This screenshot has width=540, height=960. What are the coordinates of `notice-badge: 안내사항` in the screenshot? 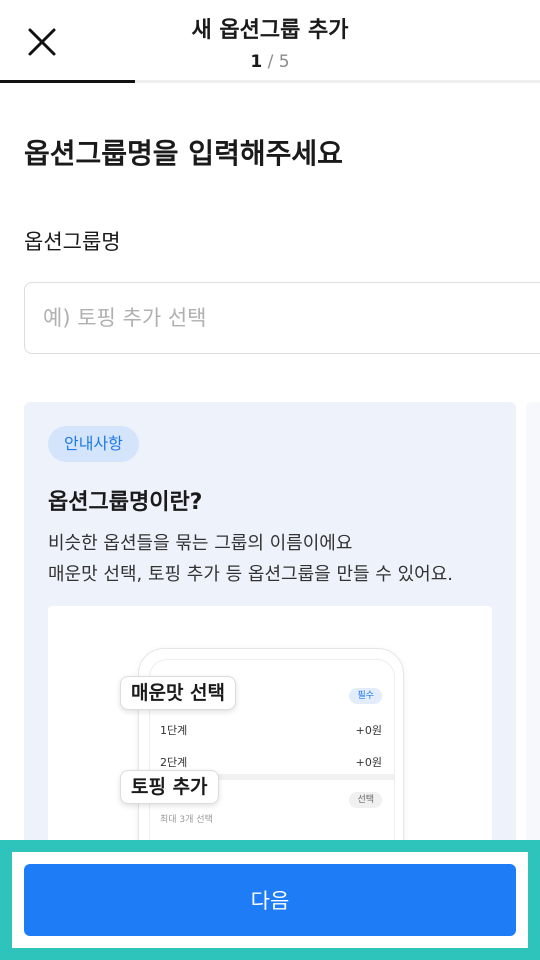 It's located at (93, 444).